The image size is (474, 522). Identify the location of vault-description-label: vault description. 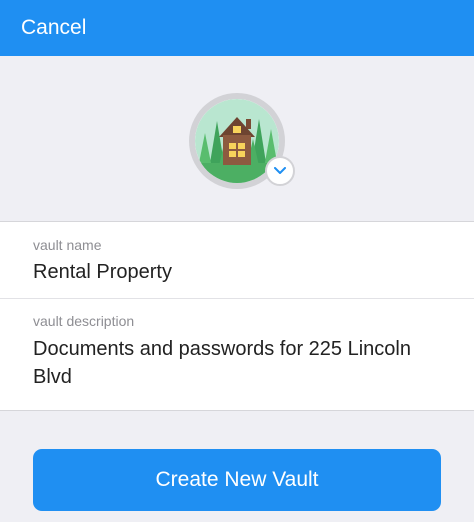
(84, 321).